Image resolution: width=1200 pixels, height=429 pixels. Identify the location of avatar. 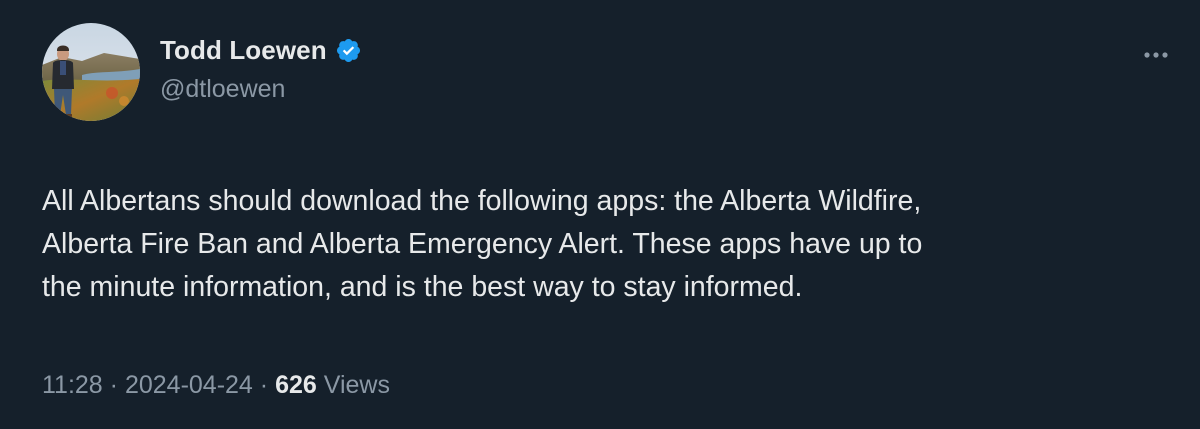
(91, 72).